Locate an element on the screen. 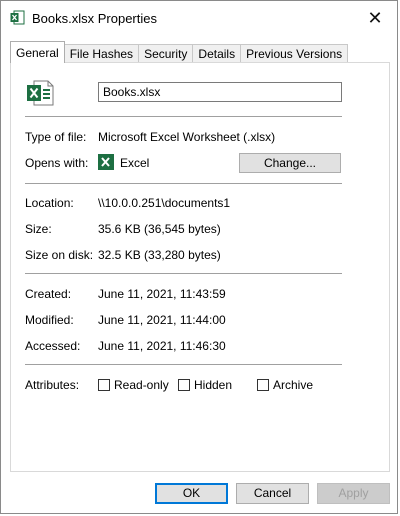 Image resolution: width=400 pixels, height=516 pixels. hidden-checkbox: Hidden is located at coordinates (205, 385).